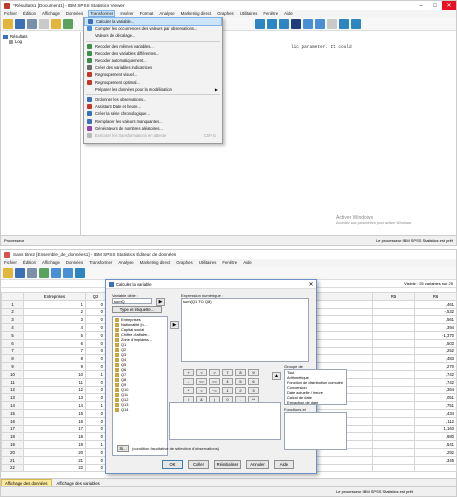 The height and width of the screenshot is (497, 457). Describe the element at coordinates (125, 262) in the screenshot. I see `menu-5: Analyse` at that location.